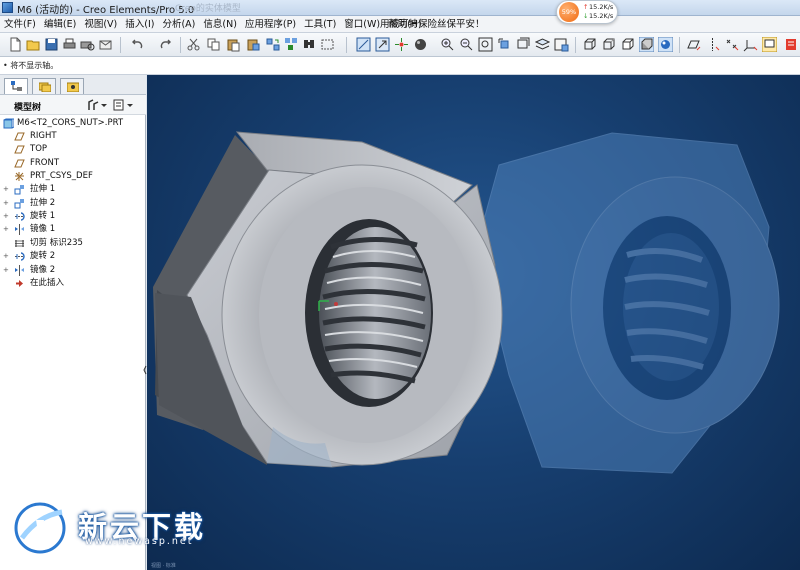  What do you see at coordinates (504, 44) in the screenshot?
I see `reorient-icon` at bounding box center [504, 44].